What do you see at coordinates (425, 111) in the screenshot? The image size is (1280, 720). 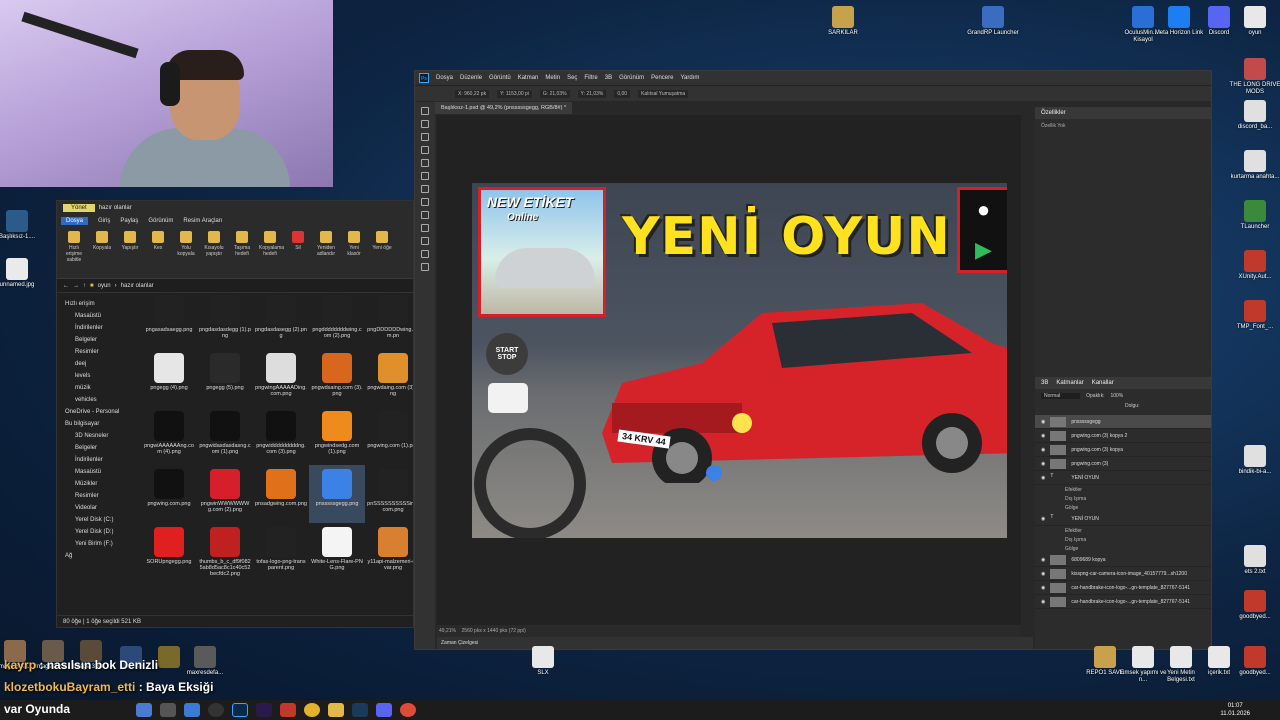 I see `move-tool-icon` at bounding box center [425, 111].